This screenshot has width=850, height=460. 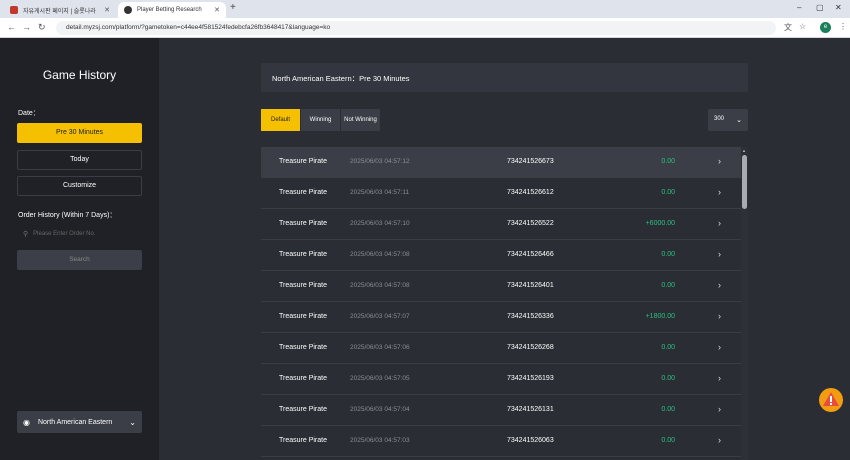 What do you see at coordinates (233, 7) in the screenshot?
I see `new-tab-icon: +` at bounding box center [233, 7].